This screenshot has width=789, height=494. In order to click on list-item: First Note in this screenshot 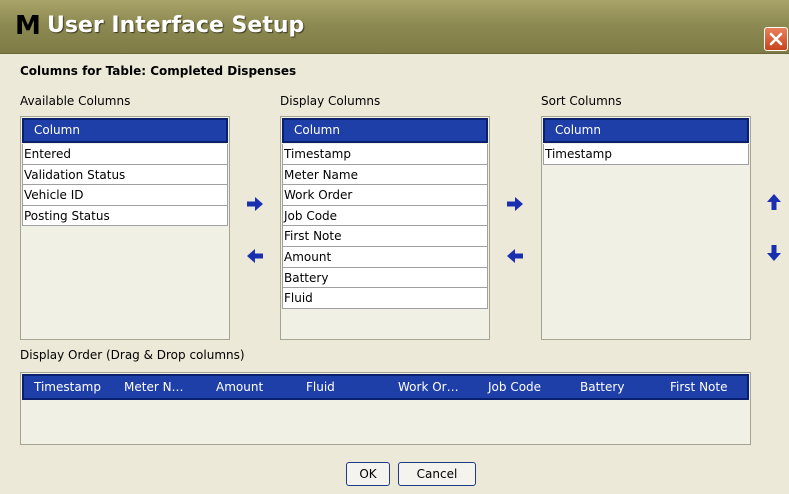, I will do `click(385, 236)`.